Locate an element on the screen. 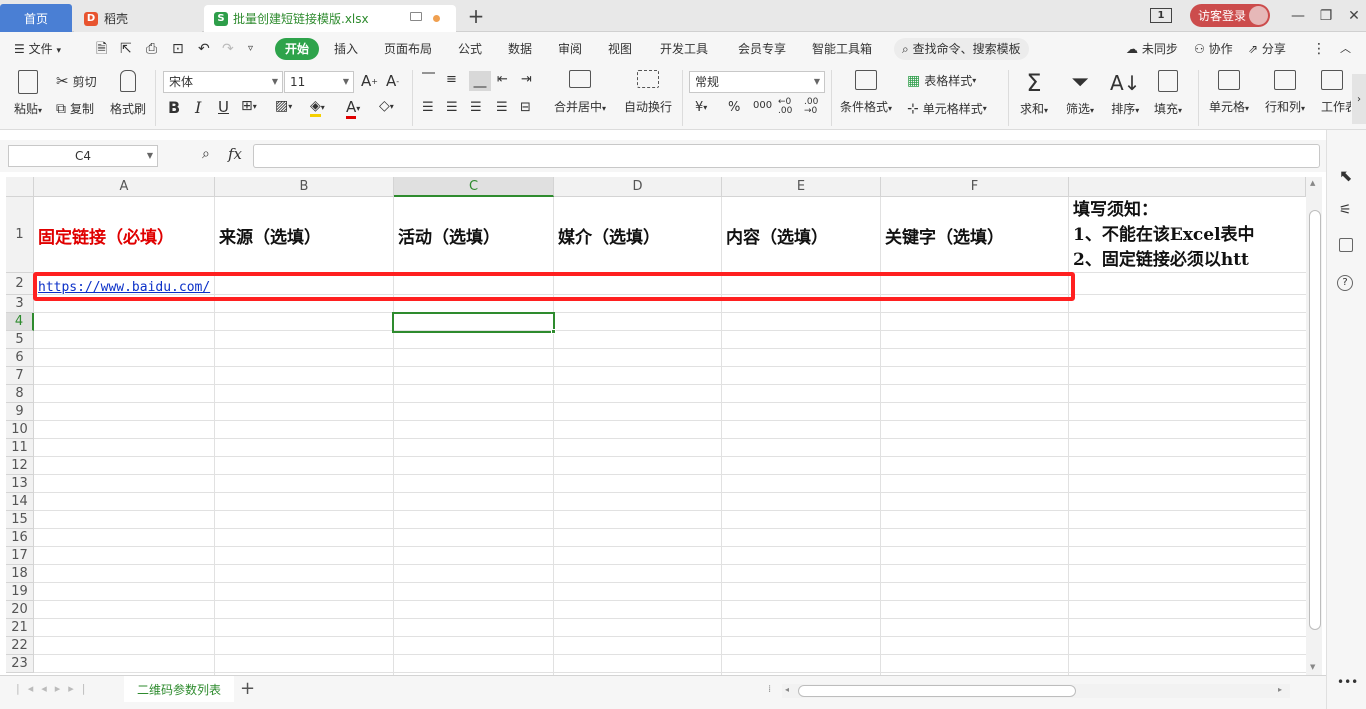 This screenshot has height=709, width=1366. tab-page-layout: 页面布局 is located at coordinates (408, 49).